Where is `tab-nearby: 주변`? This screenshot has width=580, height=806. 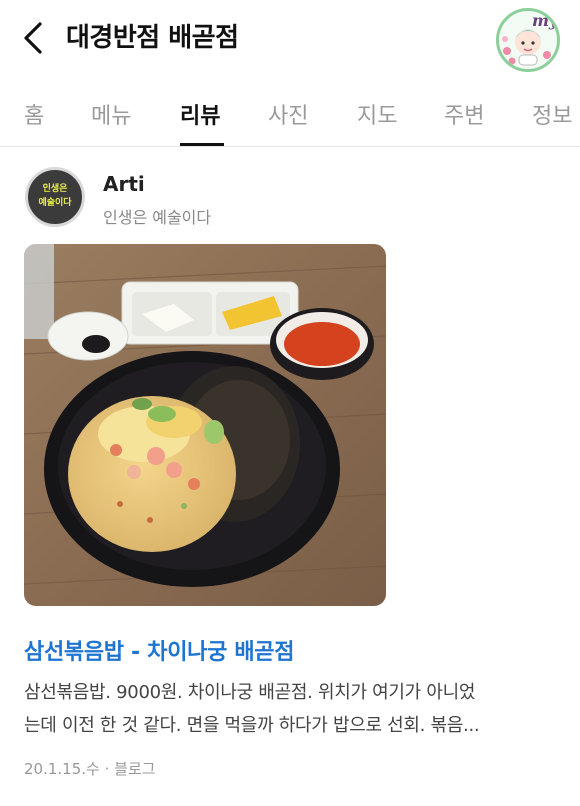
tab-nearby: 주변 is located at coordinates (464, 114).